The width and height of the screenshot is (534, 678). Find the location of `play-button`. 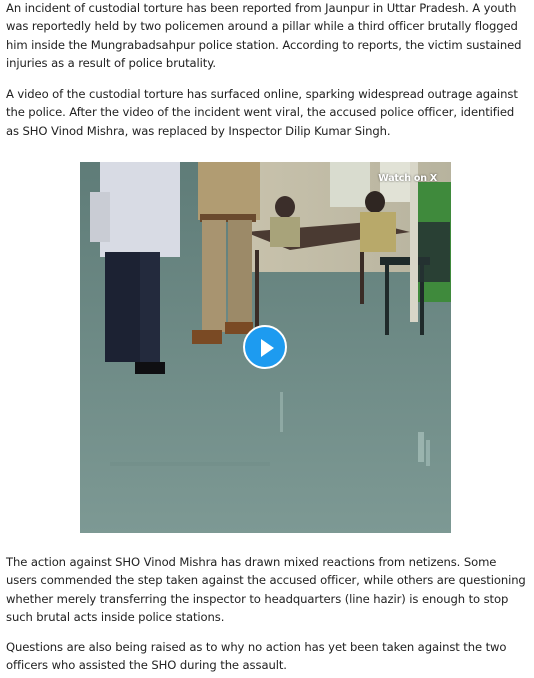

play-button is located at coordinates (265, 347).